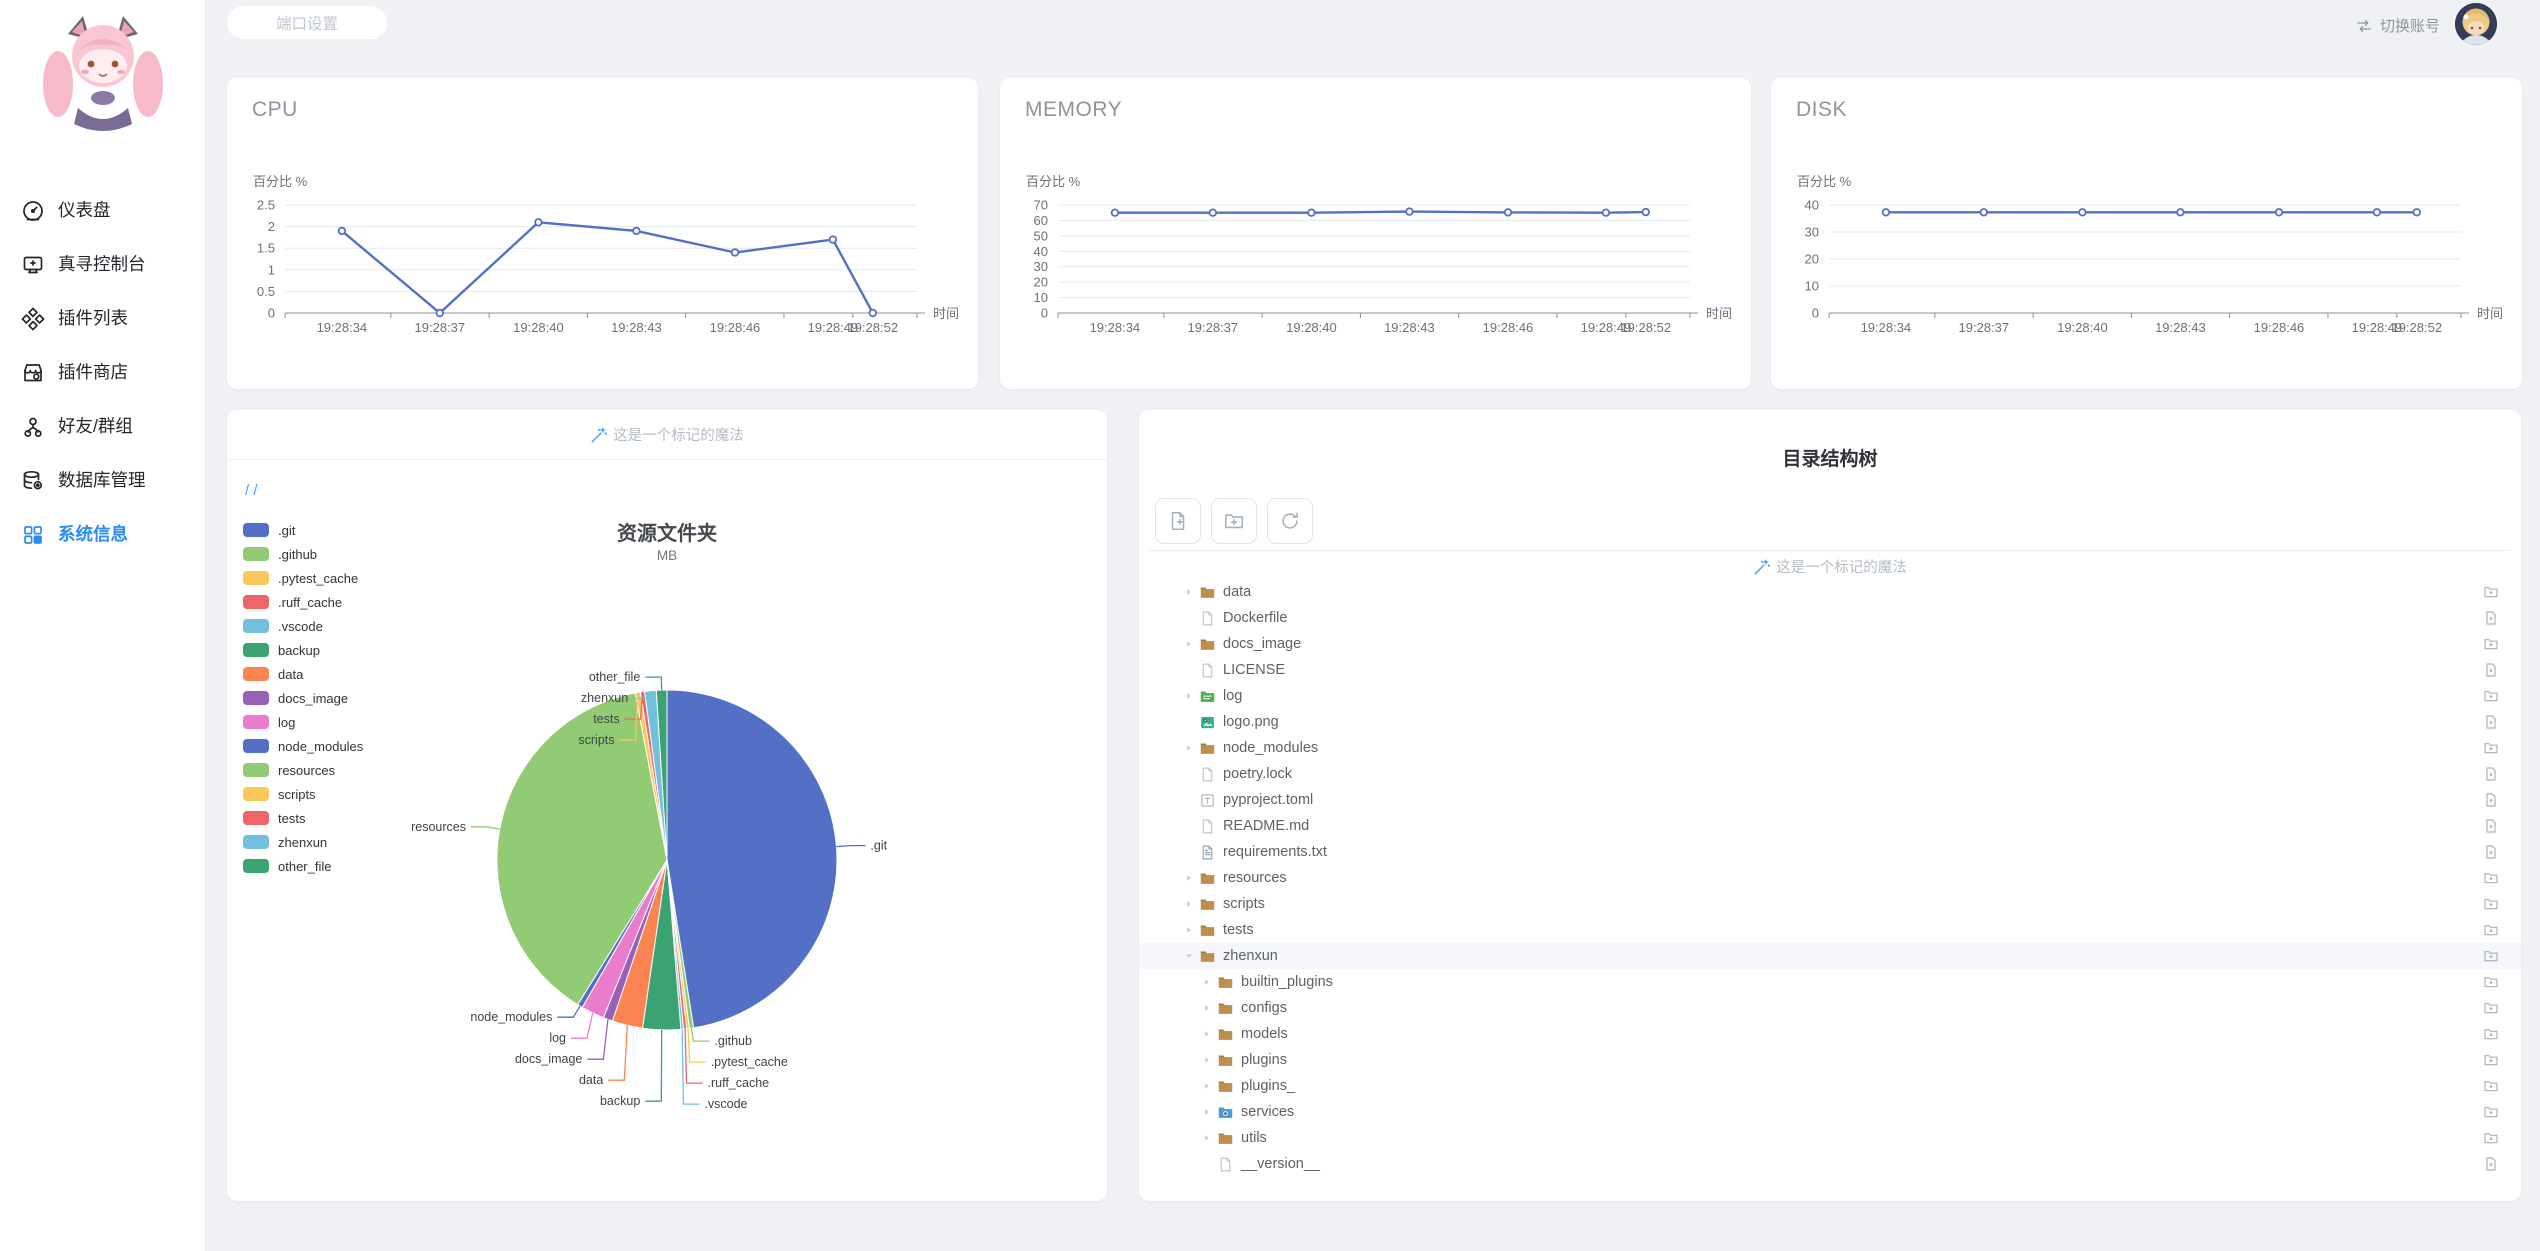 This screenshot has height=1251, width=2540. Describe the element at coordinates (102, 481) in the screenshot. I see `sidebar-item-database: 数据库管理` at that location.